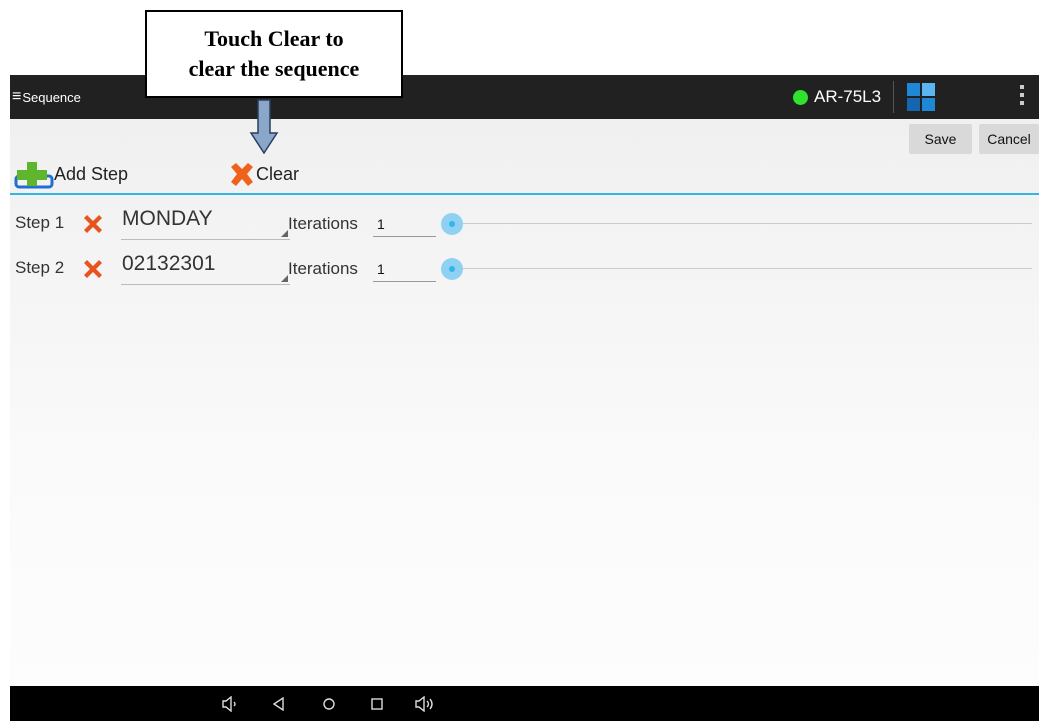 The height and width of the screenshot is (721, 1039). I want to click on program-select: 02132301, so click(205, 267).